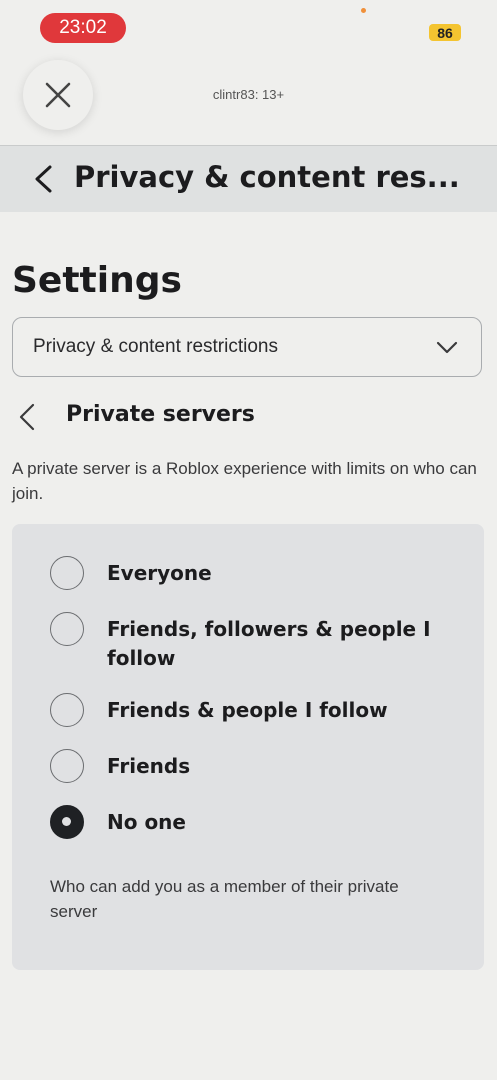  I want to click on section-back-icon, so click(27, 417).